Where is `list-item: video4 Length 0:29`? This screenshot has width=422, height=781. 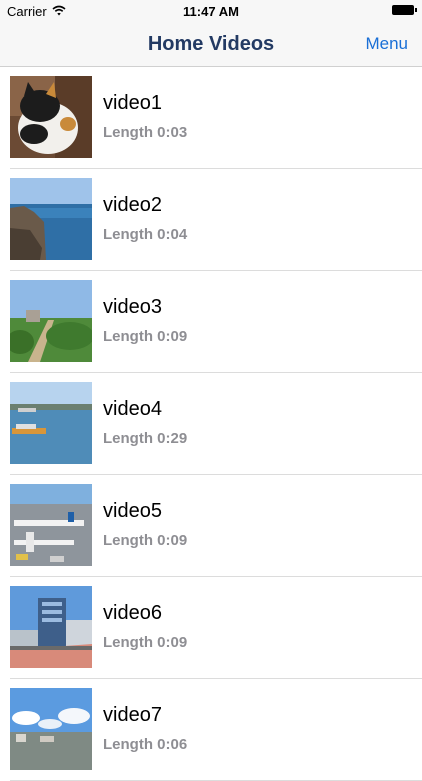
list-item: video4 Length 0:29 is located at coordinates (211, 424).